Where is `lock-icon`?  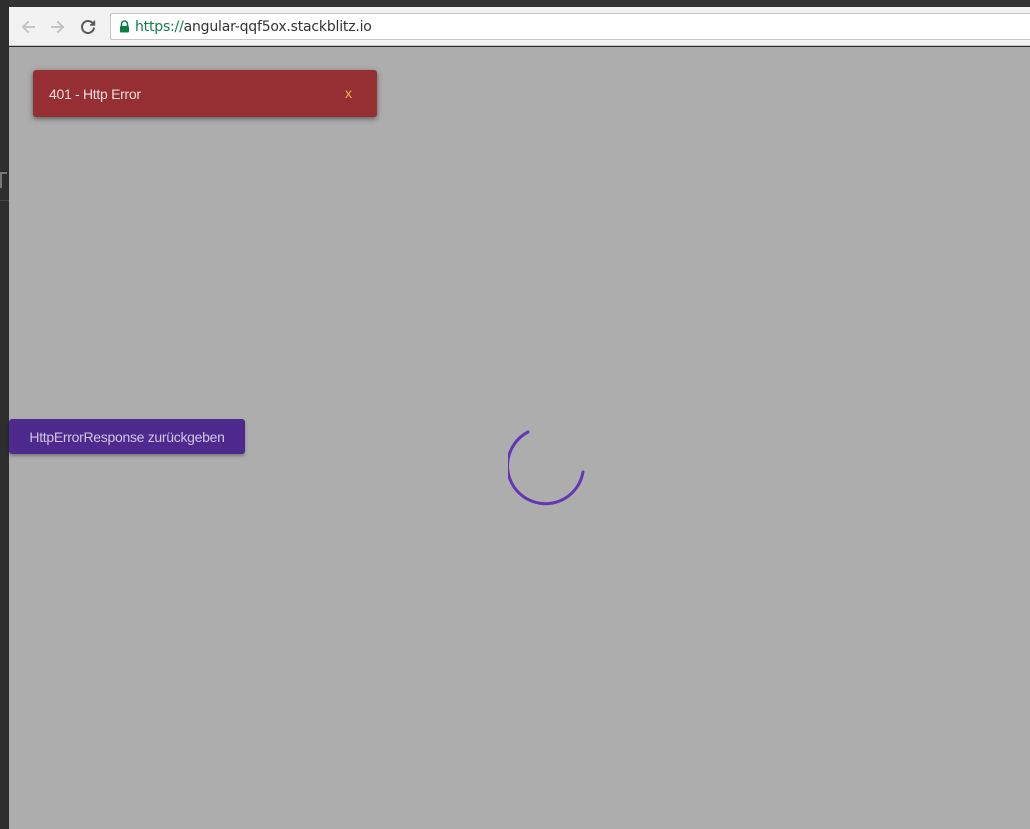
lock-icon is located at coordinates (124, 27).